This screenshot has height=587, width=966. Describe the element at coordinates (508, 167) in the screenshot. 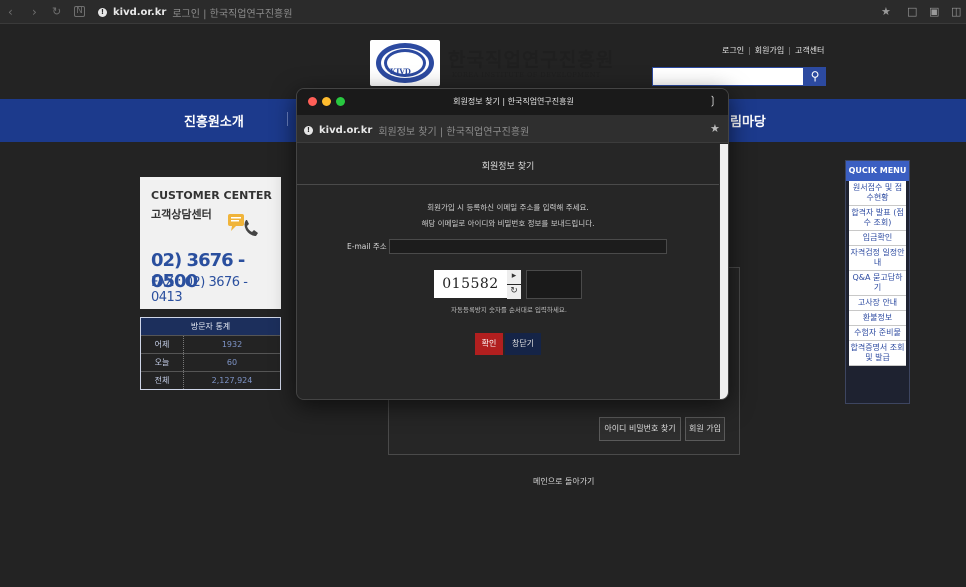

I see `popup-heading: 회원정보 찾기` at that location.